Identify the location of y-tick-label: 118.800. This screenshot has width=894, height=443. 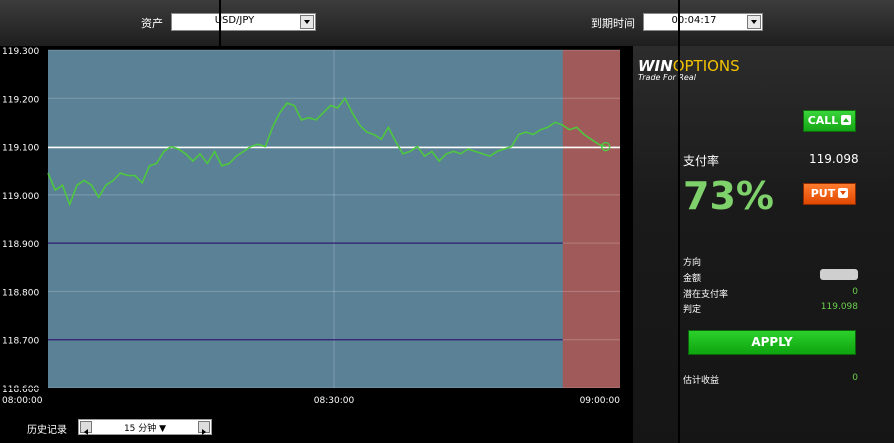
(20, 293).